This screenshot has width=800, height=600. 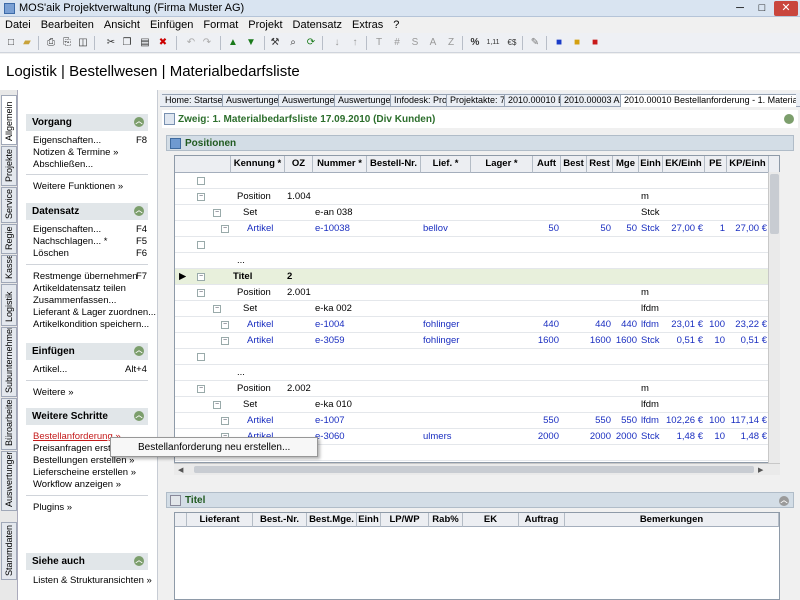 What do you see at coordinates (27, 43) in the screenshot?
I see `open-icon: ▰` at bounding box center [27, 43].